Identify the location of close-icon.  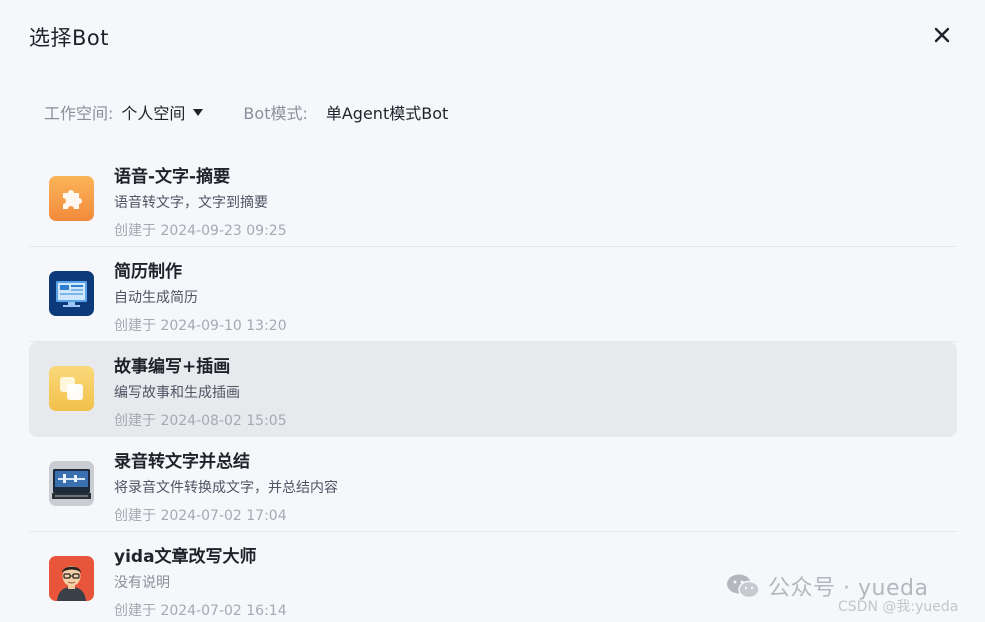
(942, 35).